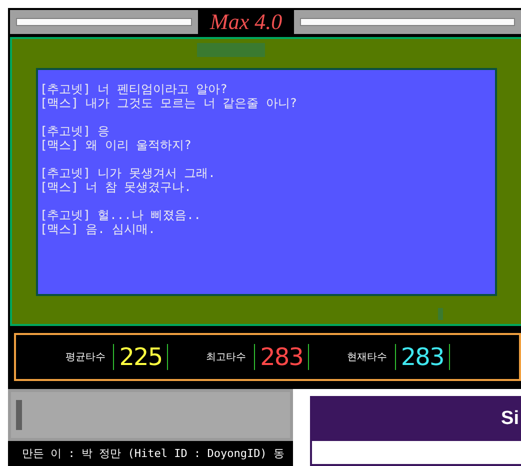 The width and height of the screenshot is (521, 466). I want to click on chat-line: [추고넷] 헐...나 삐졌음.., so click(121, 215).